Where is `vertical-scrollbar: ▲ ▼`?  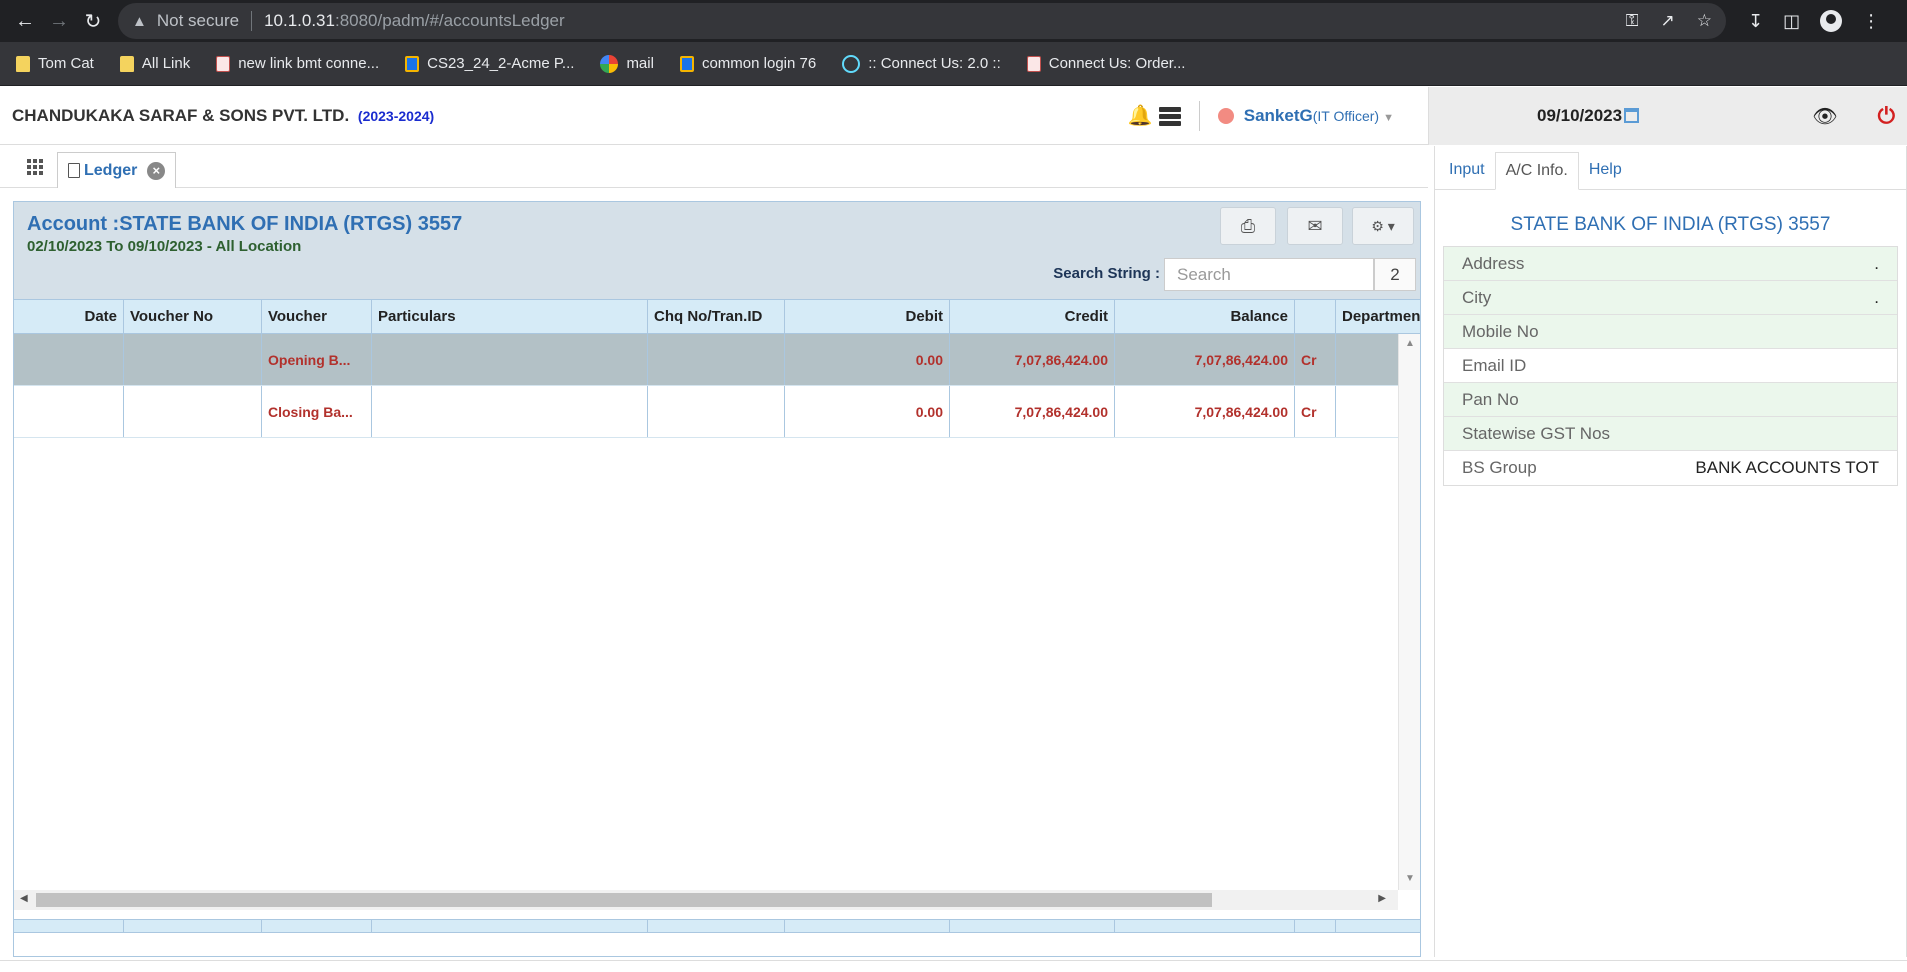
vertical-scrollbar: ▲ ▼ is located at coordinates (1409, 612).